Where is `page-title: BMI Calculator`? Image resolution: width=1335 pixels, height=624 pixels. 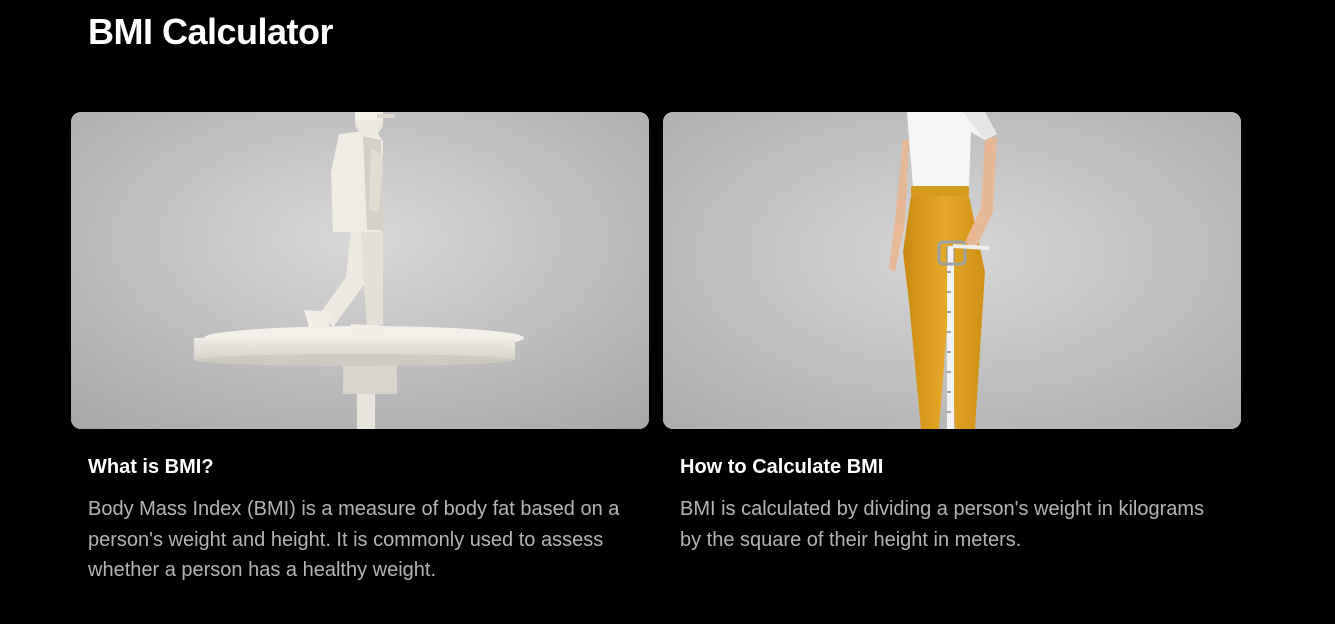 page-title: BMI Calculator is located at coordinates (211, 31).